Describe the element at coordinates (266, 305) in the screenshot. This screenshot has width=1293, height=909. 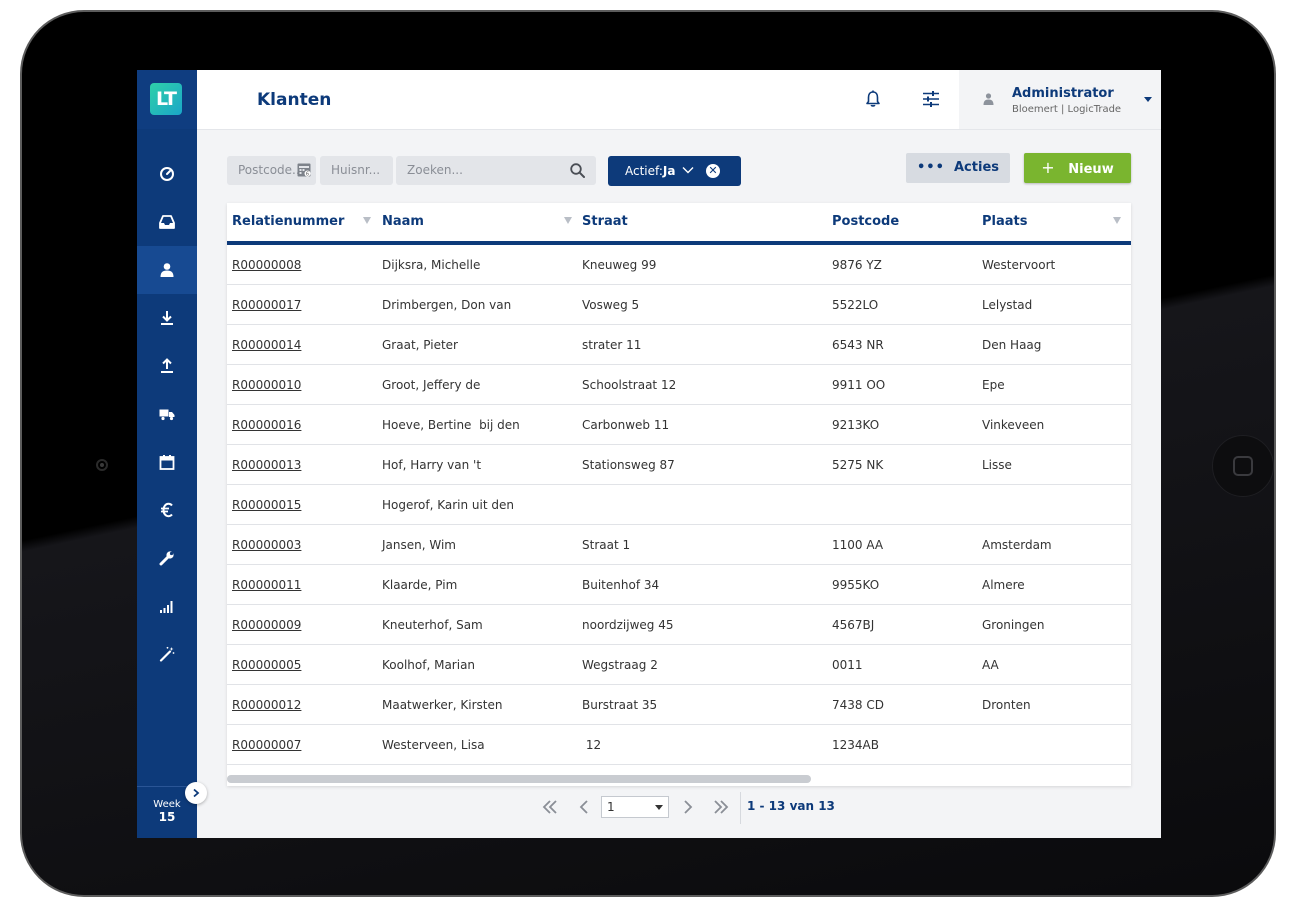
I see `relatienummer-cell: R00000017` at that location.